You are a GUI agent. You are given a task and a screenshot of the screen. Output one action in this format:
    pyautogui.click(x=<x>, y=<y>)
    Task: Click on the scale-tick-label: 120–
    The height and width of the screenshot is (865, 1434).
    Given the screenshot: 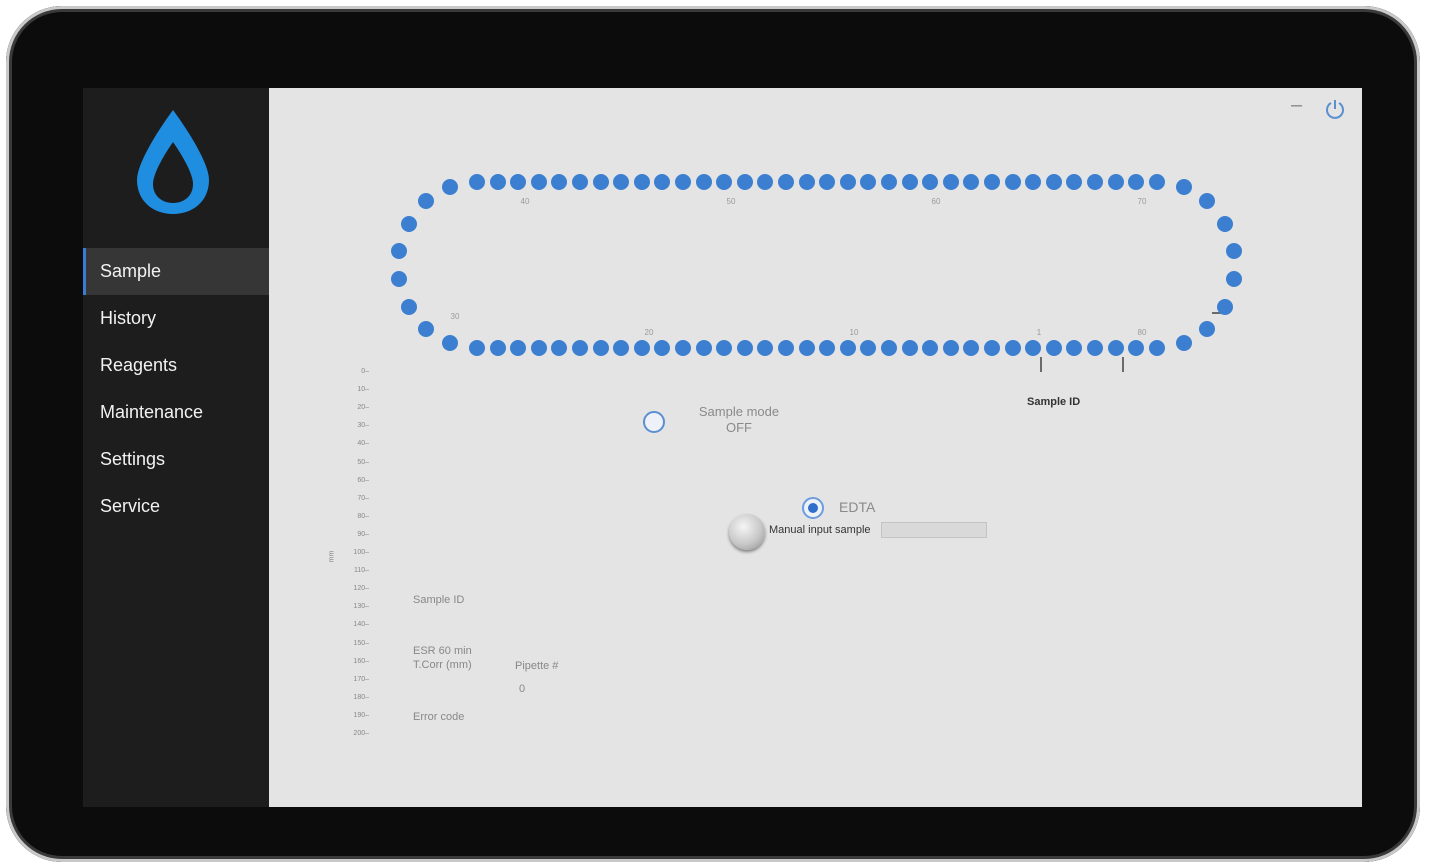 What is the action you would take?
    pyautogui.click(x=361, y=589)
    